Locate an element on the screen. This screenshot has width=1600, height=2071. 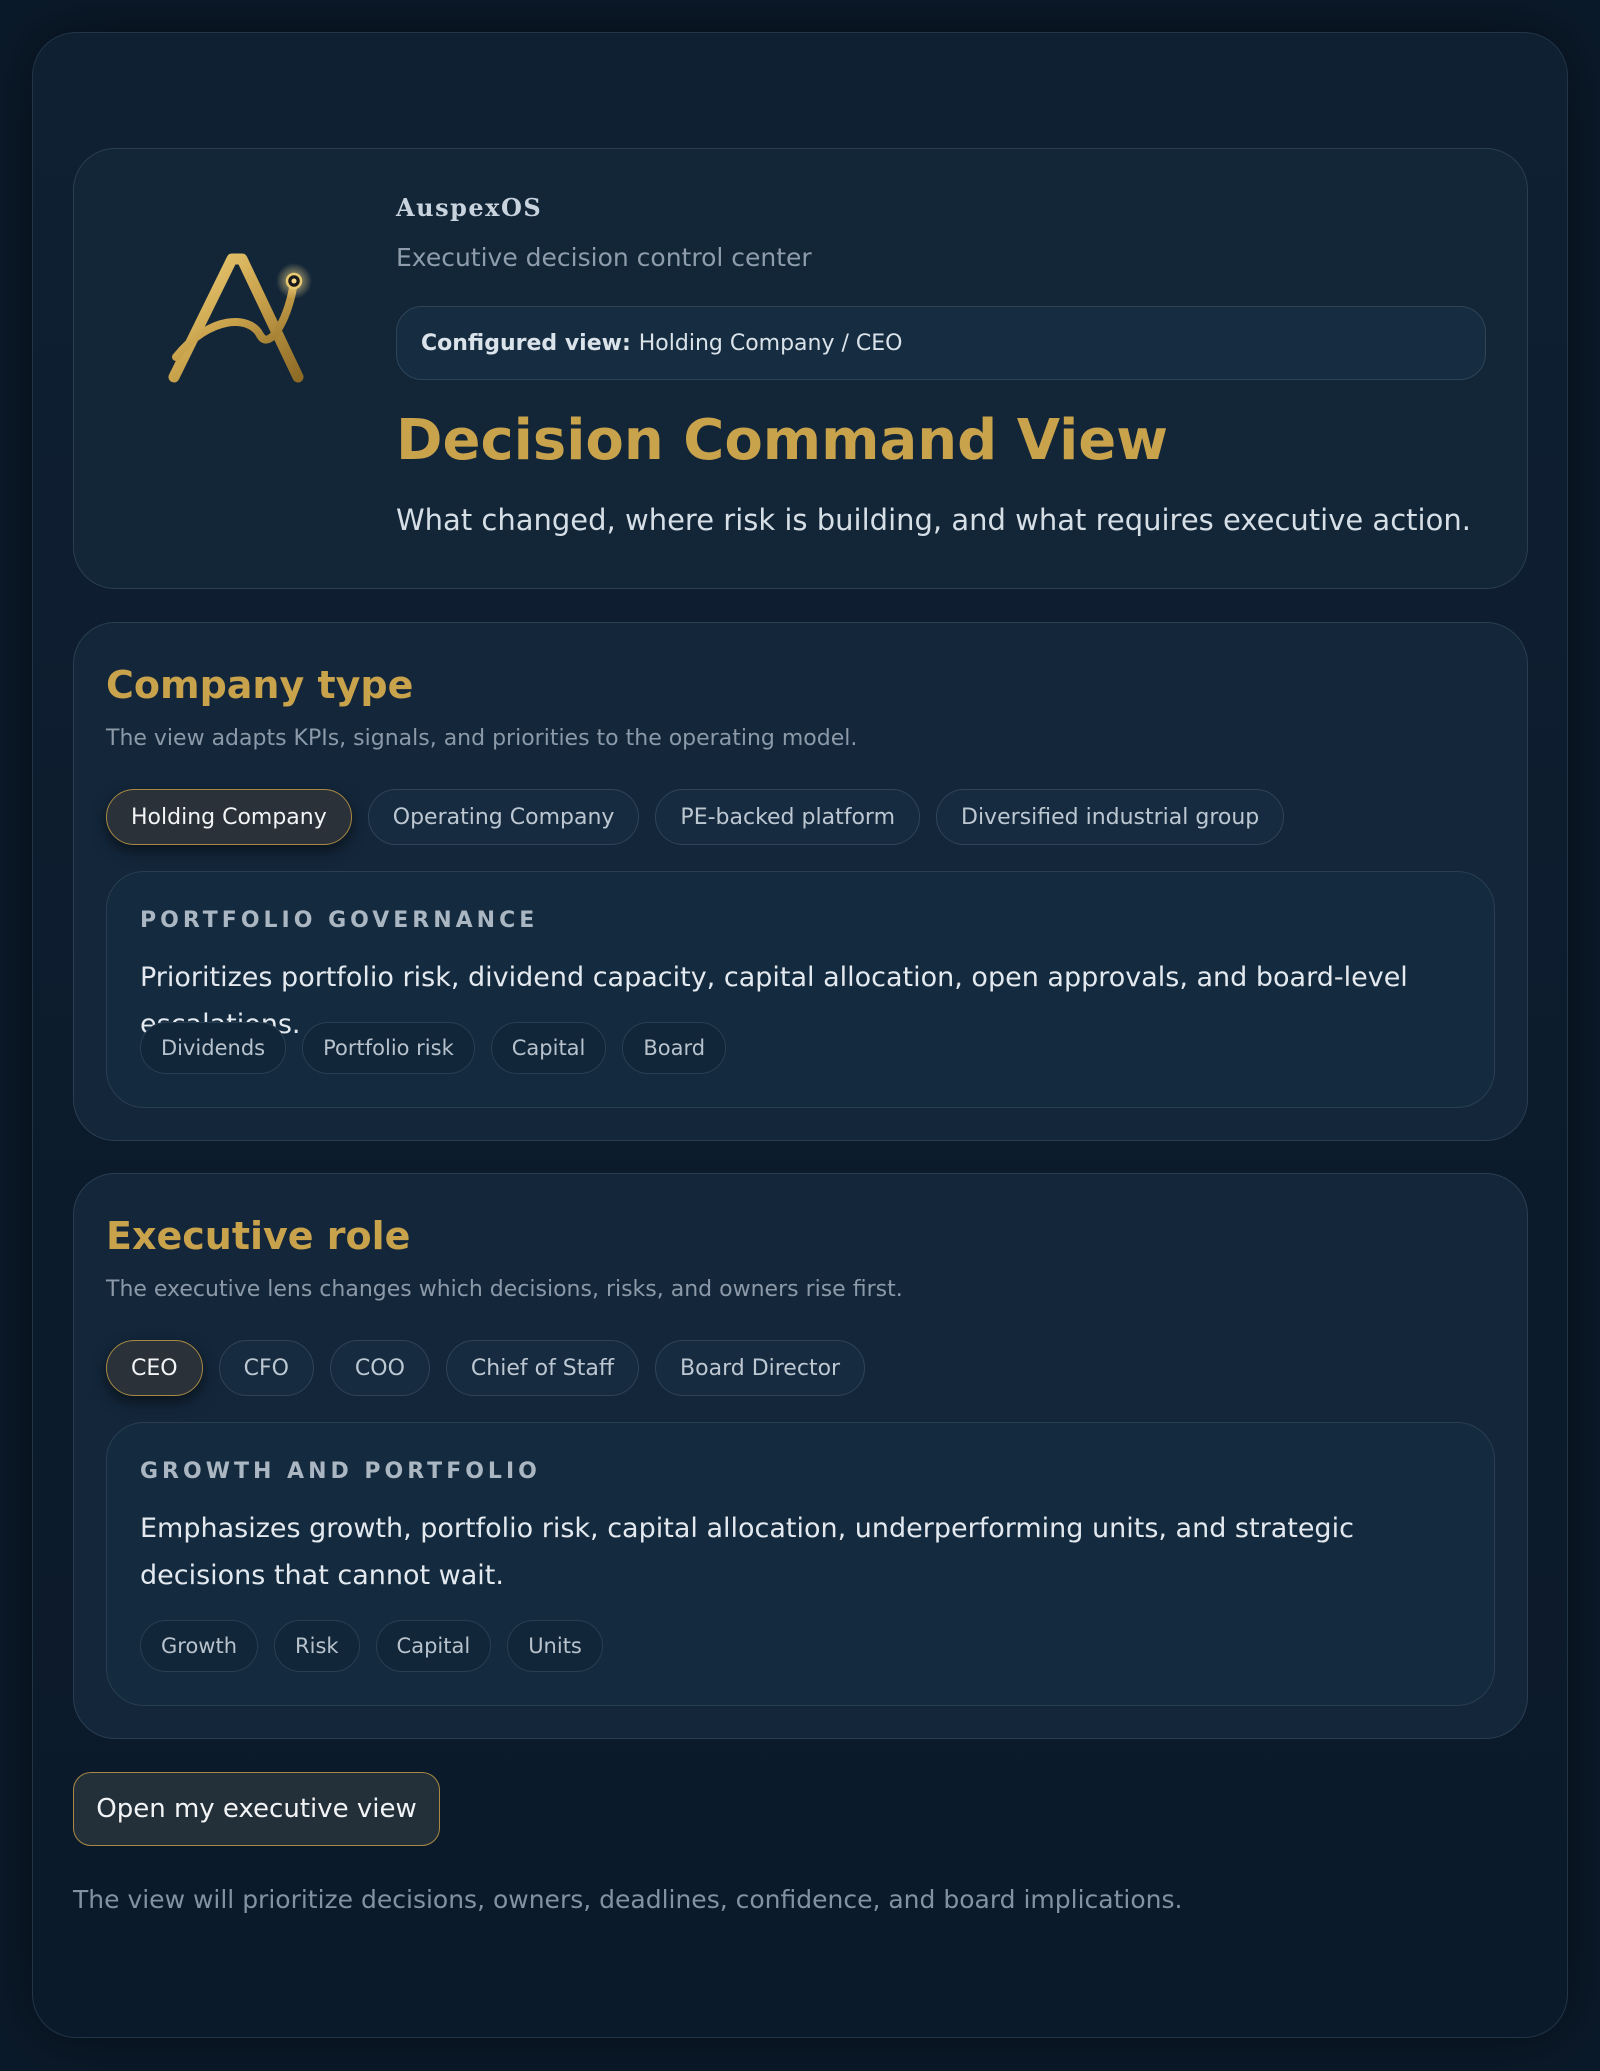
company-type-title: Company type is located at coordinates (260, 685).